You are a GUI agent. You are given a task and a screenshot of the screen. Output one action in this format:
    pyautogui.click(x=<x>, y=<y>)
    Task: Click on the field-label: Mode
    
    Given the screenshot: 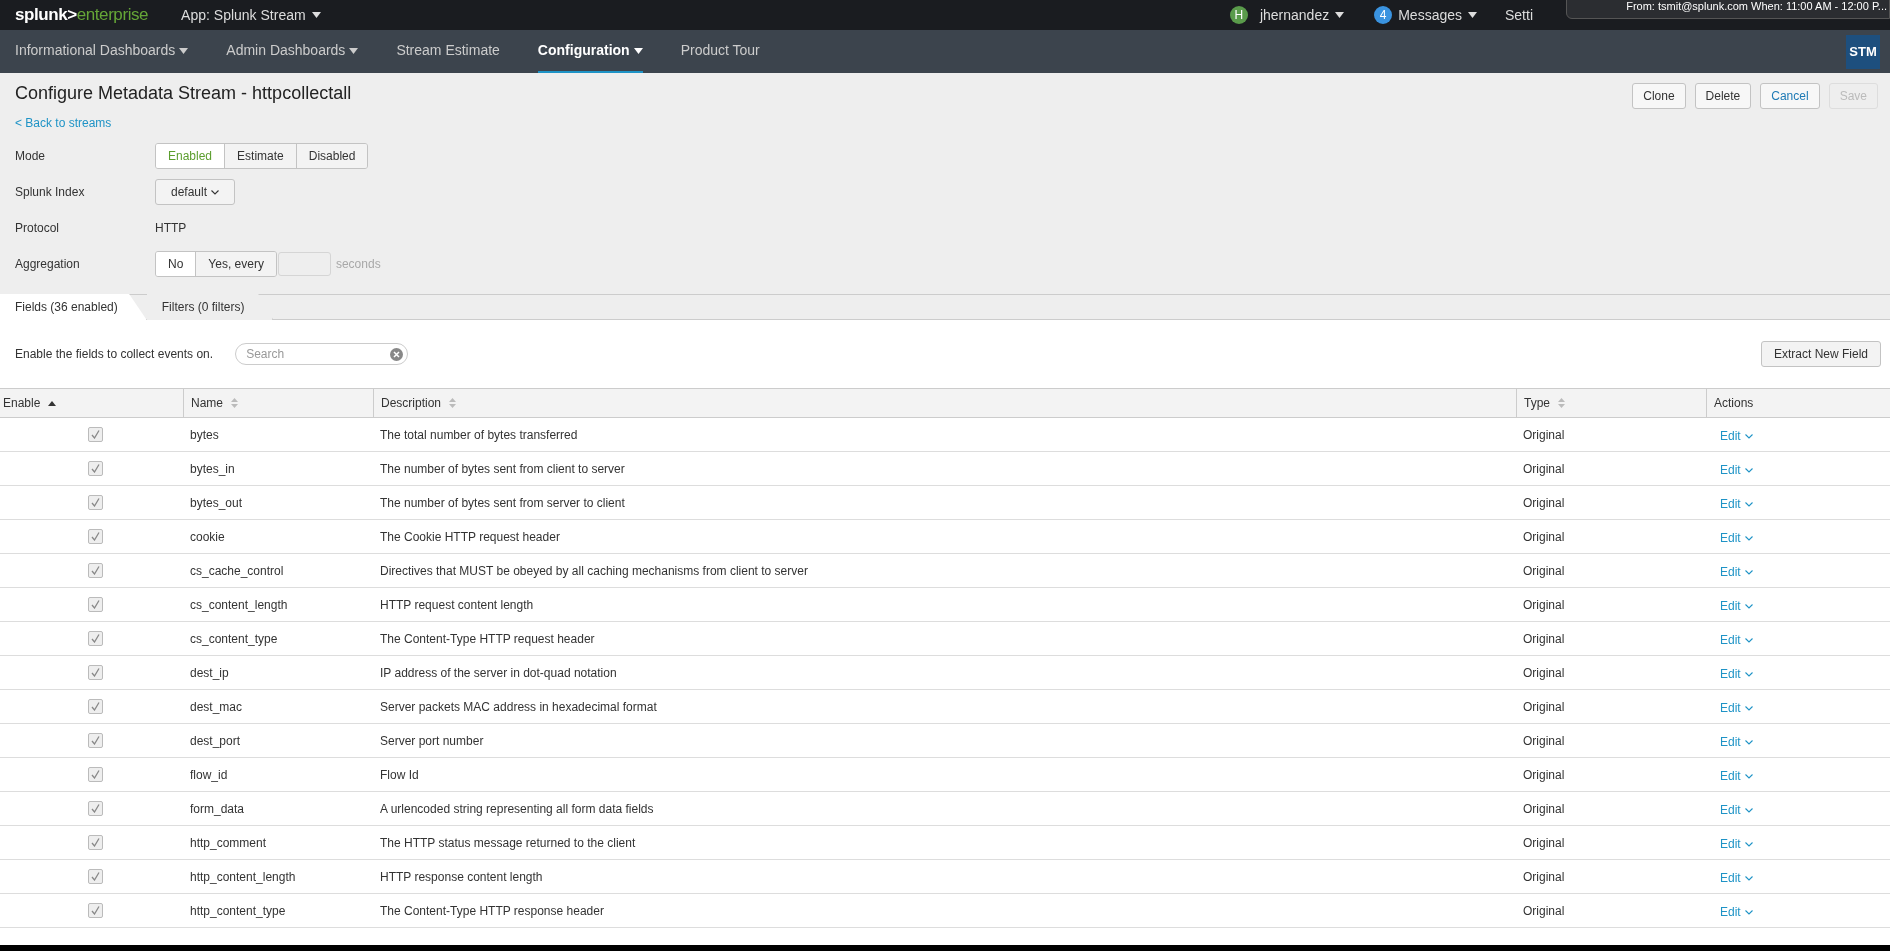 What is the action you would take?
    pyautogui.click(x=31, y=156)
    